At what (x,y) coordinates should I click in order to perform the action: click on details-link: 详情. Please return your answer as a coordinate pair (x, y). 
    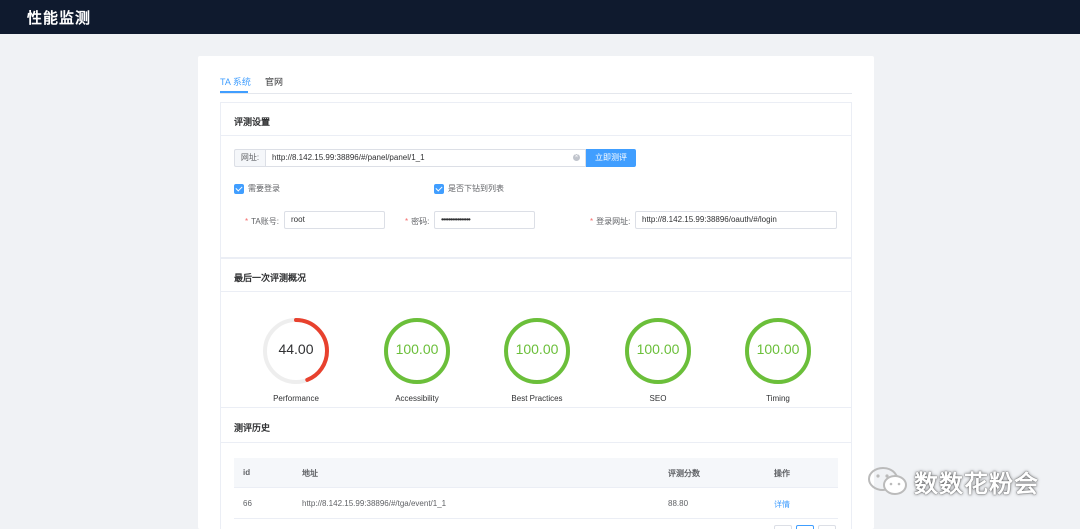
    Looking at the image, I should click on (782, 504).